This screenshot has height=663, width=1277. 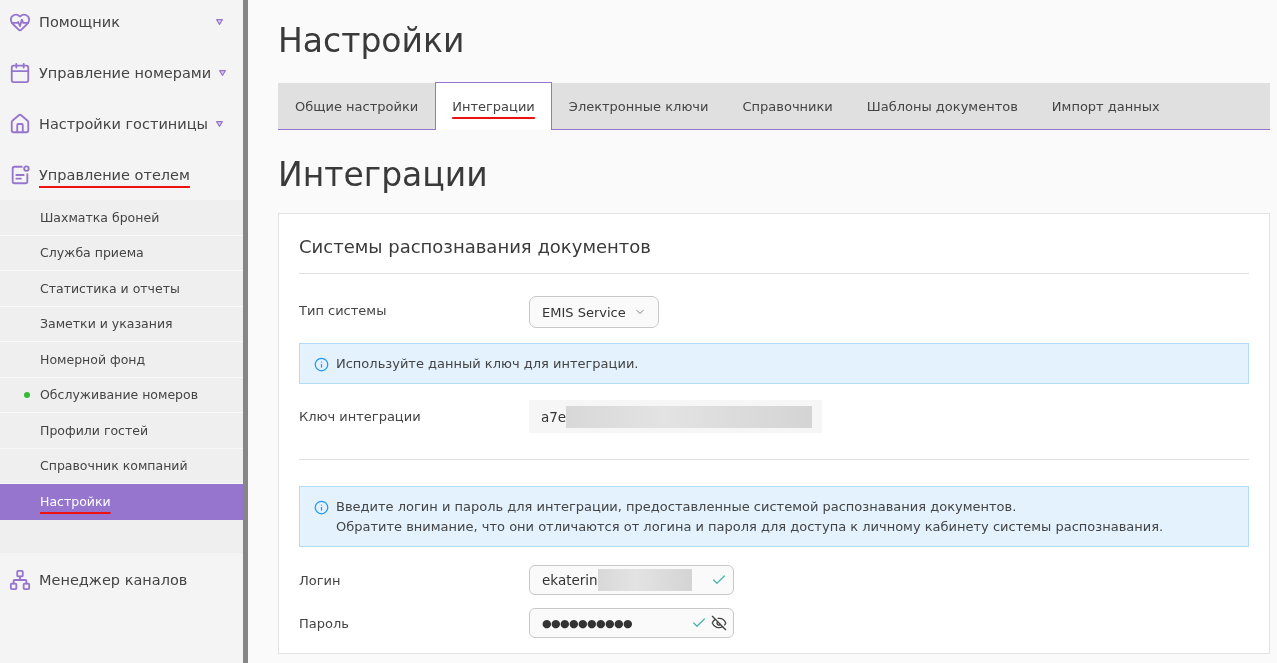 I want to click on info-text: Введите логин и пароль для интеграции, предоставленные системой распознавания документов., so click(x=676, y=507).